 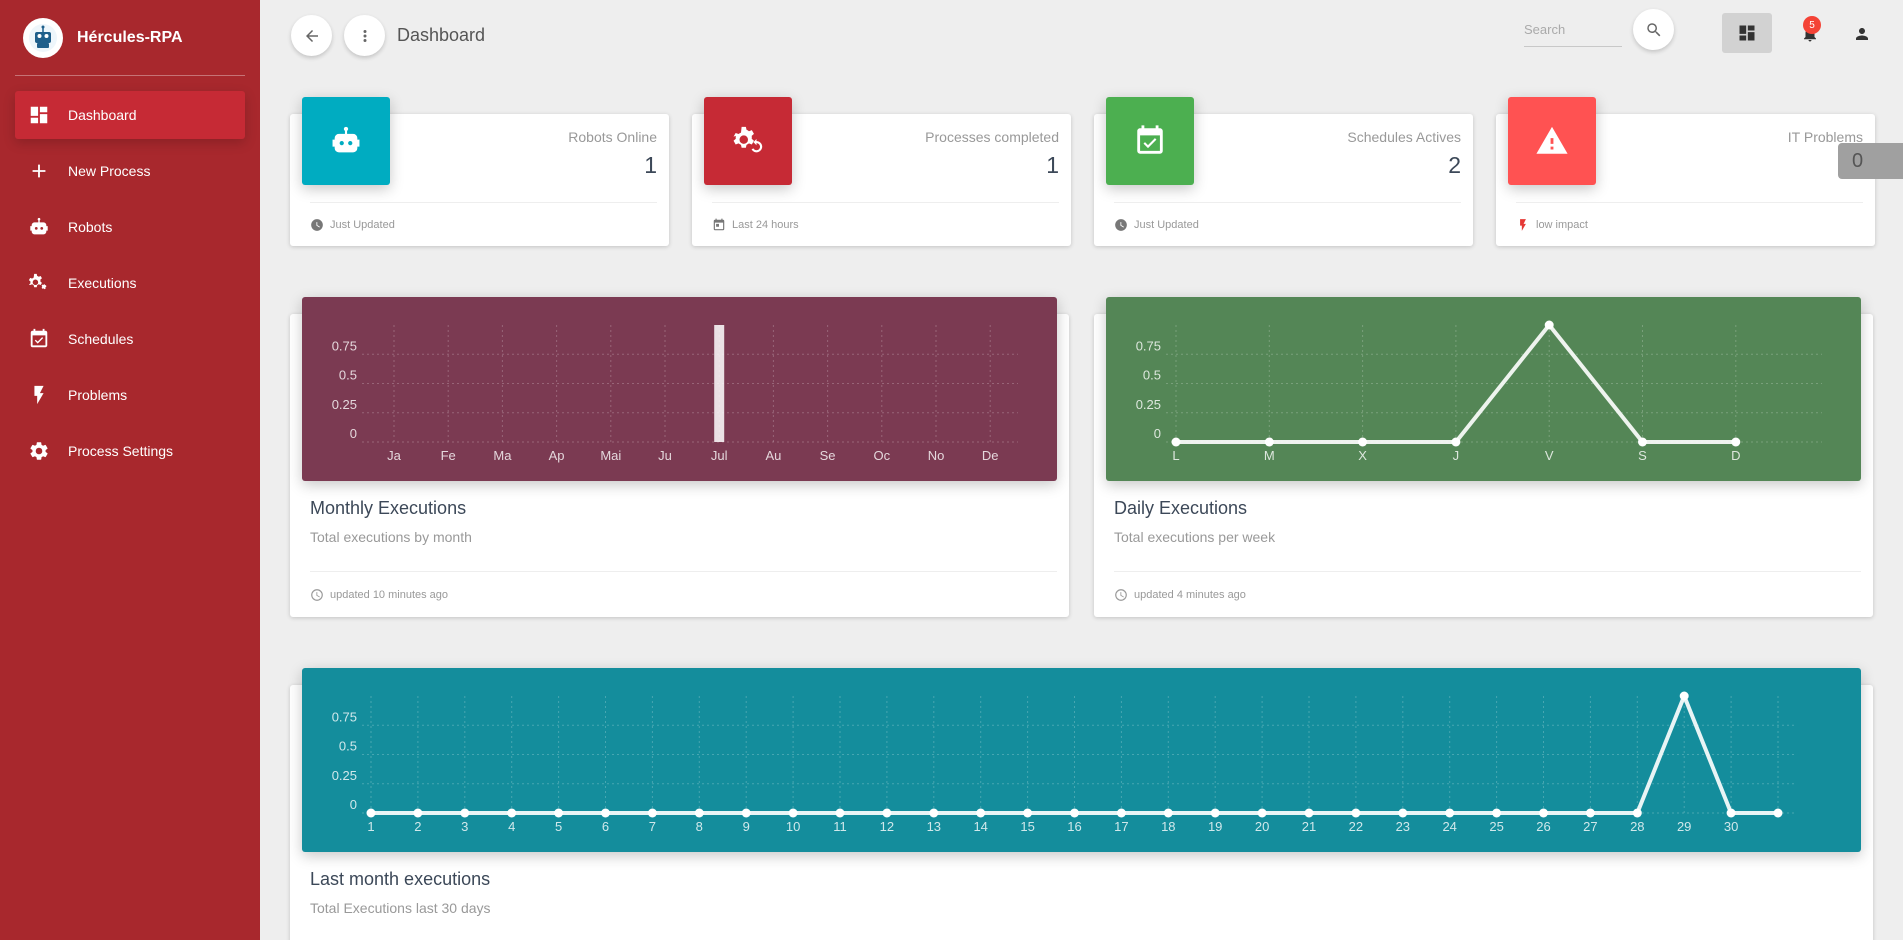 I want to click on logo, so click(x=43, y=38).